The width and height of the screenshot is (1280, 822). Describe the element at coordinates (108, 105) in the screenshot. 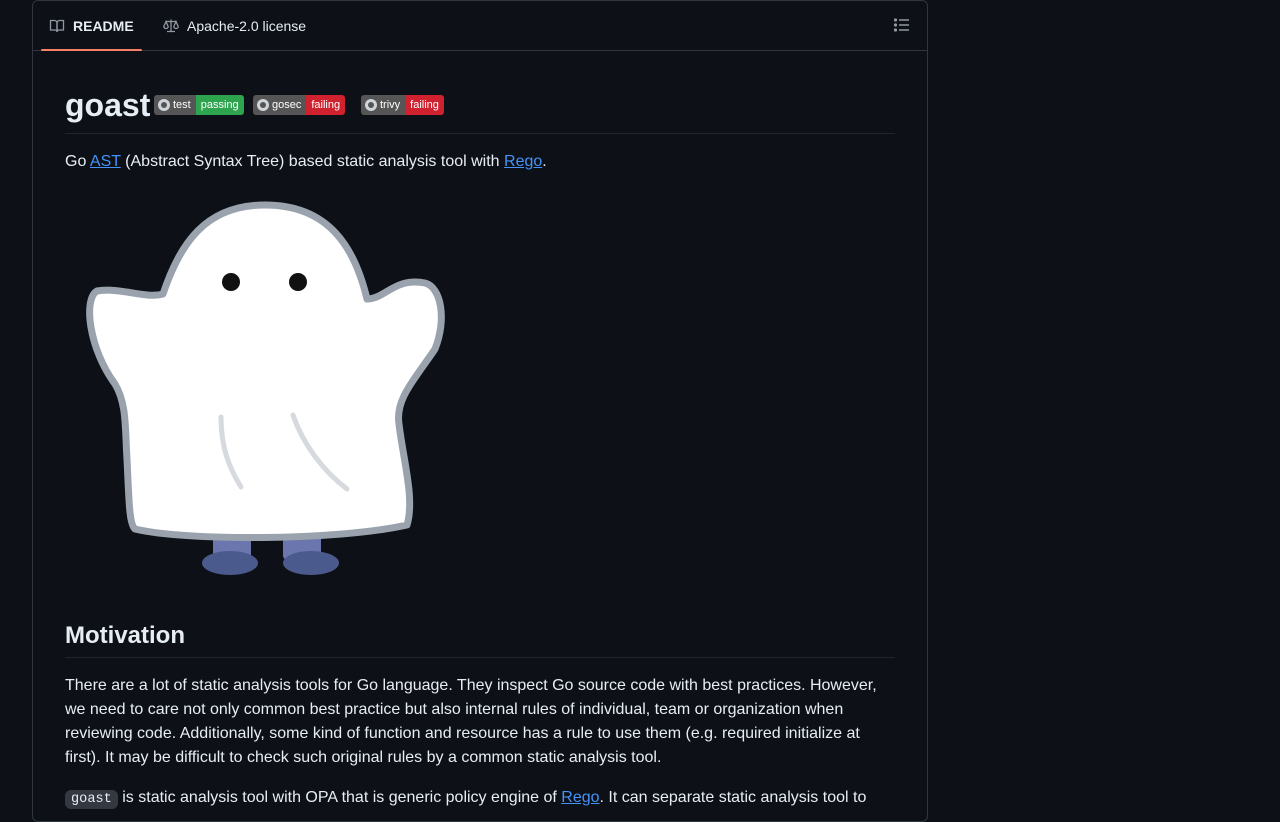

I see `page-title: goast` at that location.